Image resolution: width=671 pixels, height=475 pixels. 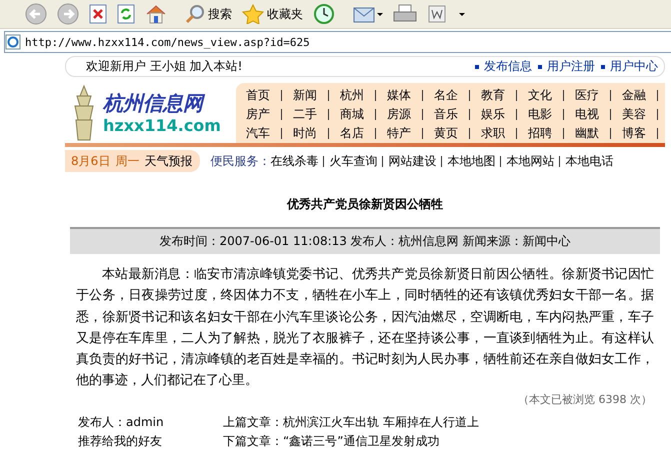 I want to click on nav-link: 教育, so click(x=493, y=95).